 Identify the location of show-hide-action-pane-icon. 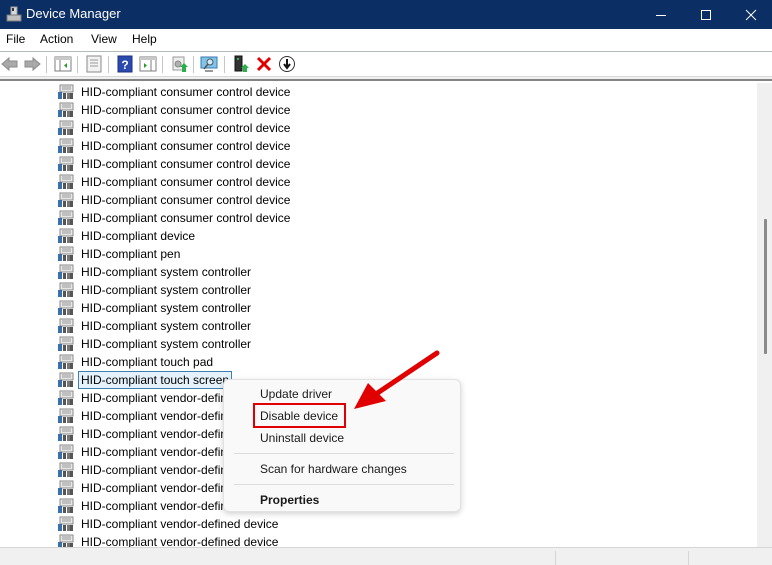
(148, 64).